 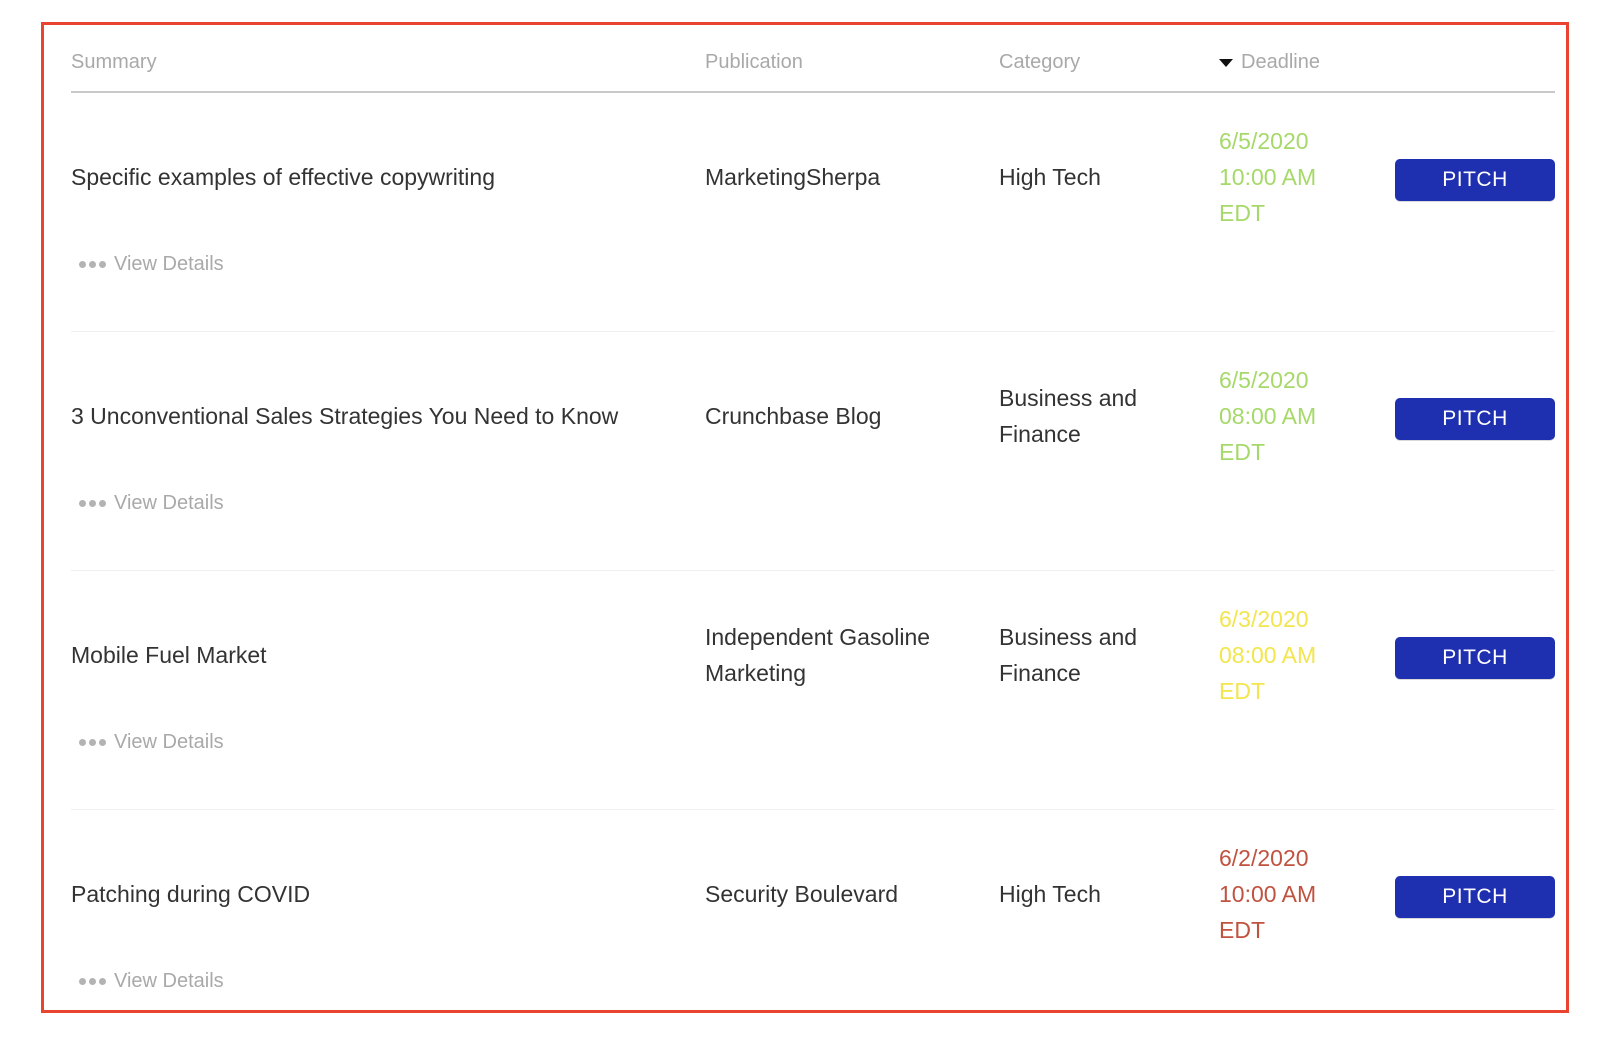 I want to click on row-publication: Security Boulevard, so click(x=802, y=894).